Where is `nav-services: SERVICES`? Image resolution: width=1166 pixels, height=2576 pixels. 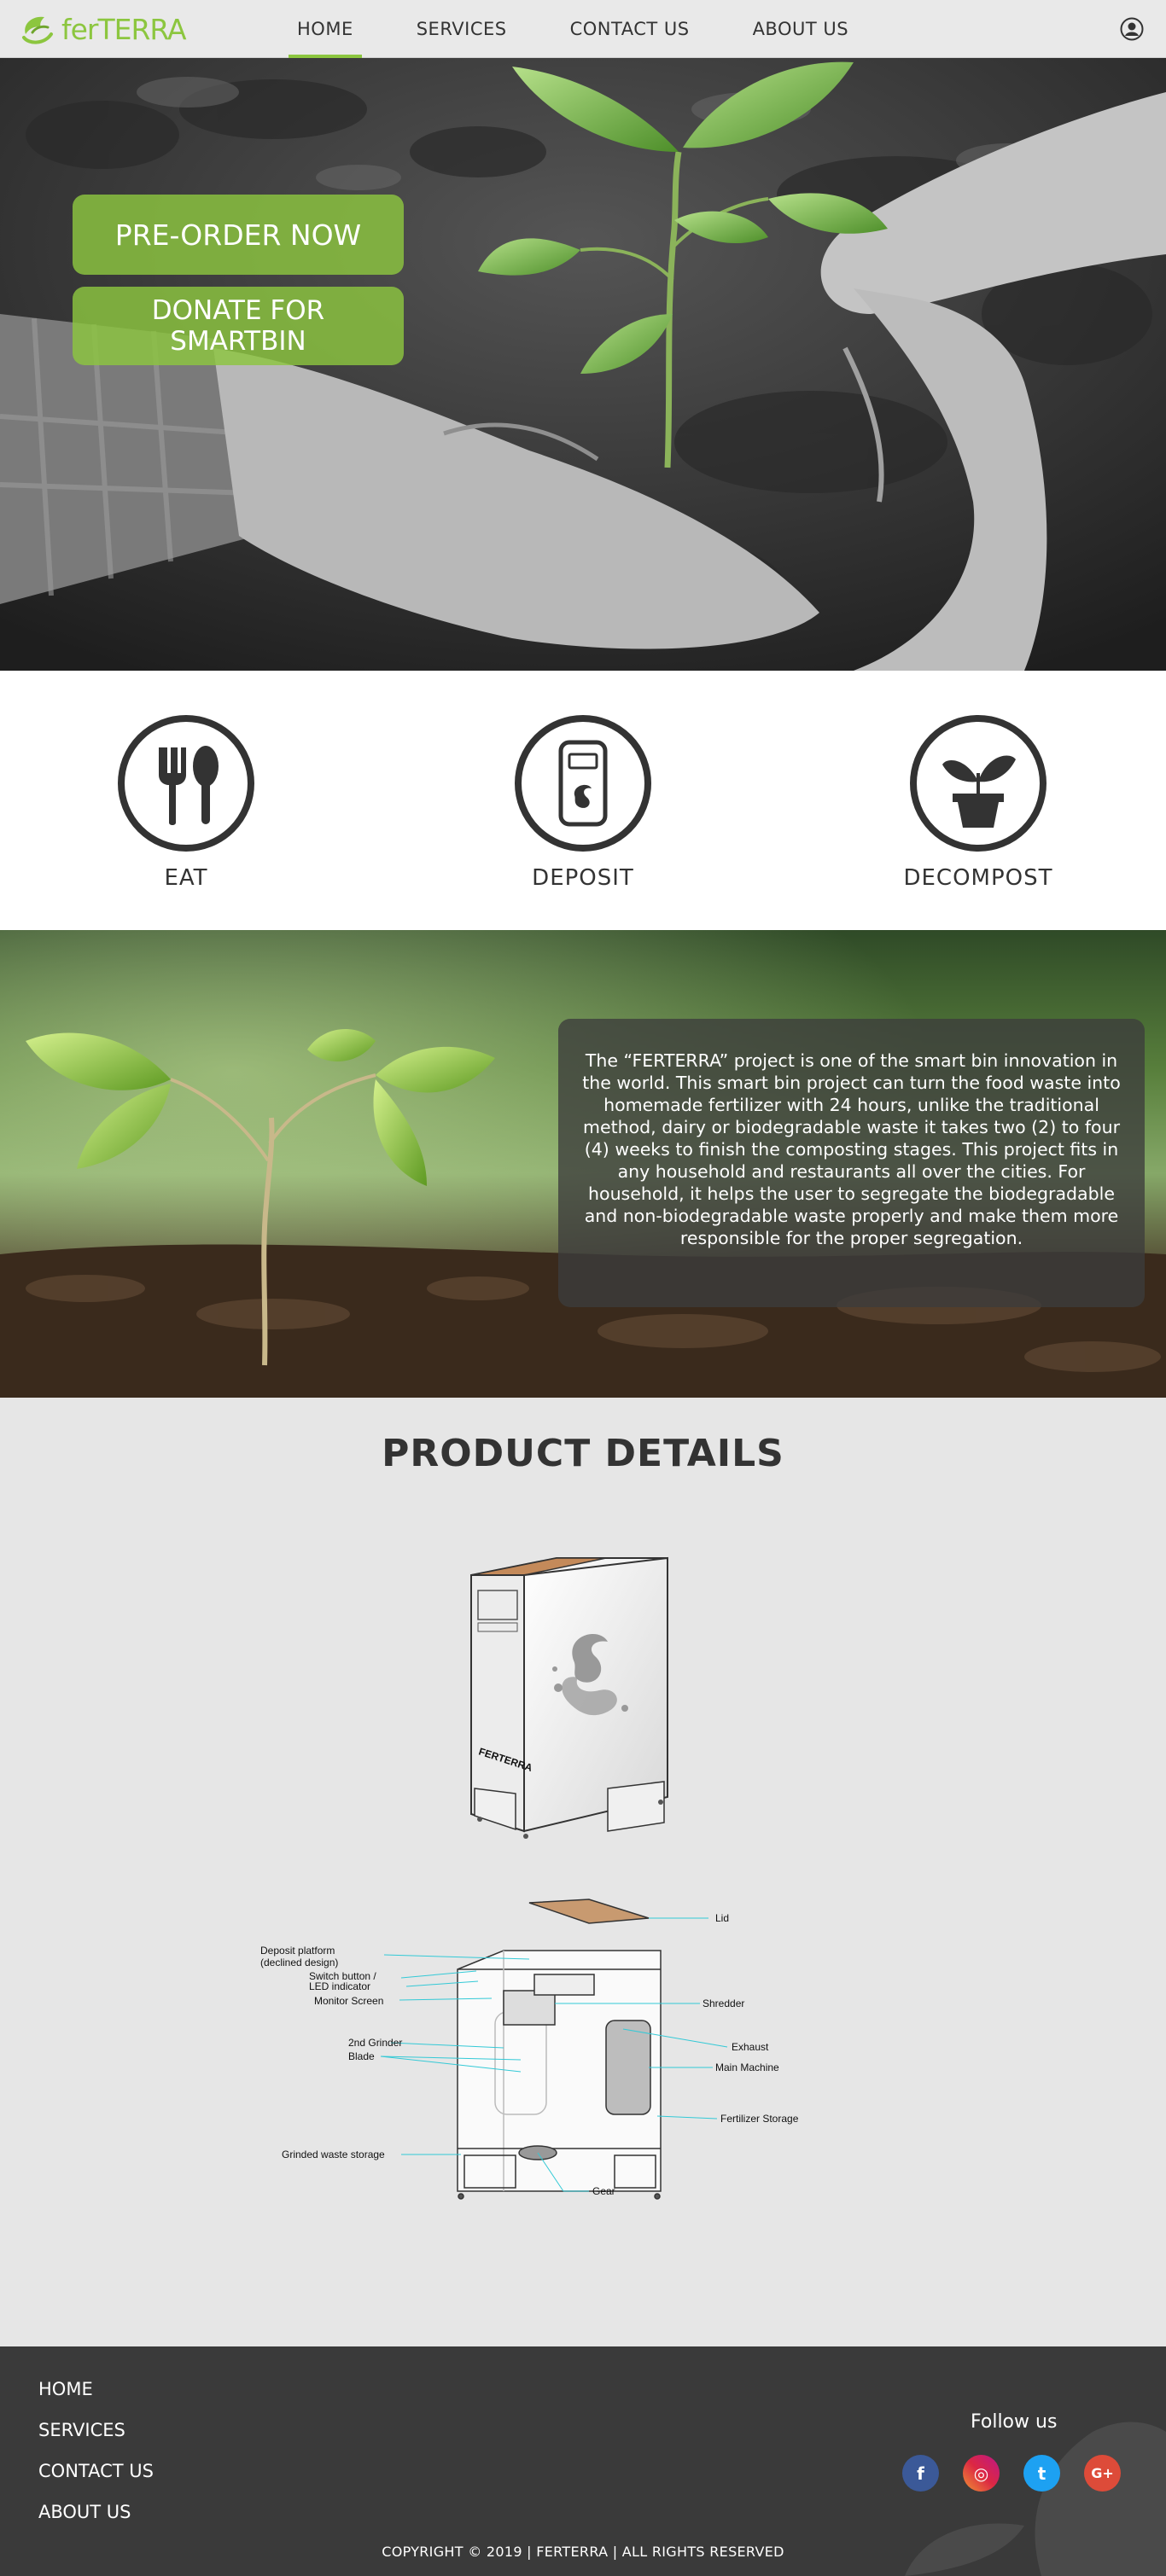
nav-services: SERVICES is located at coordinates (462, 29).